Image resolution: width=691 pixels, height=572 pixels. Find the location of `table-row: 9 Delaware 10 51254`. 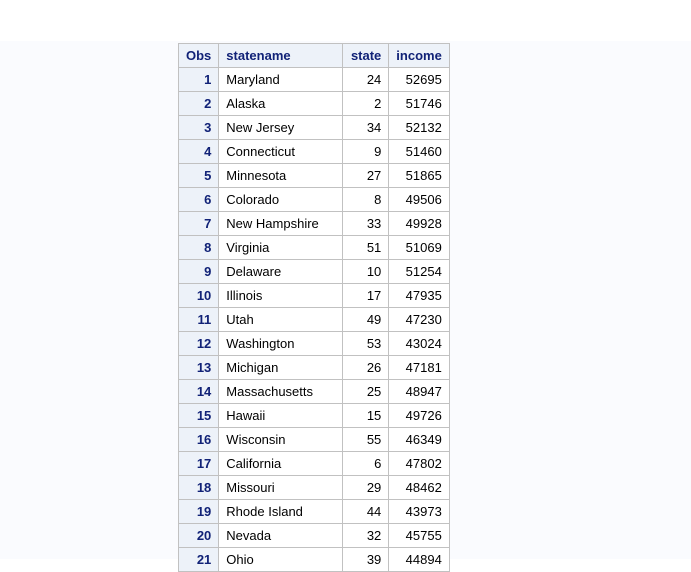

table-row: 9 Delaware 10 51254 is located at coordinates (313, 271).